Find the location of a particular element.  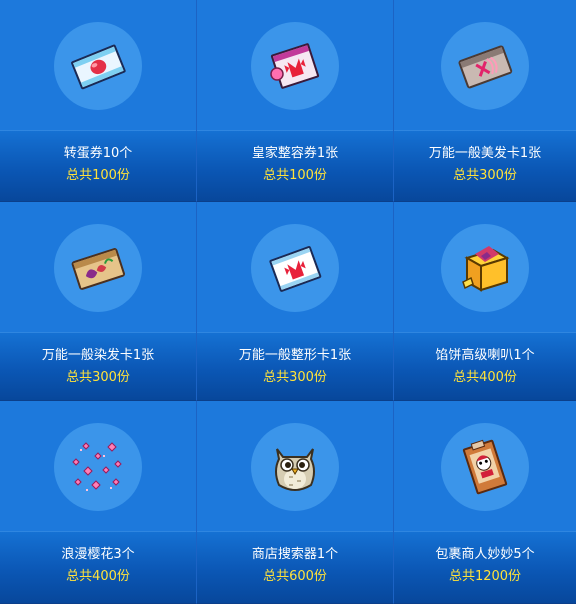

item-caption: 浪漫樱花3个 总共400份 is located at coordinates (98, 567).